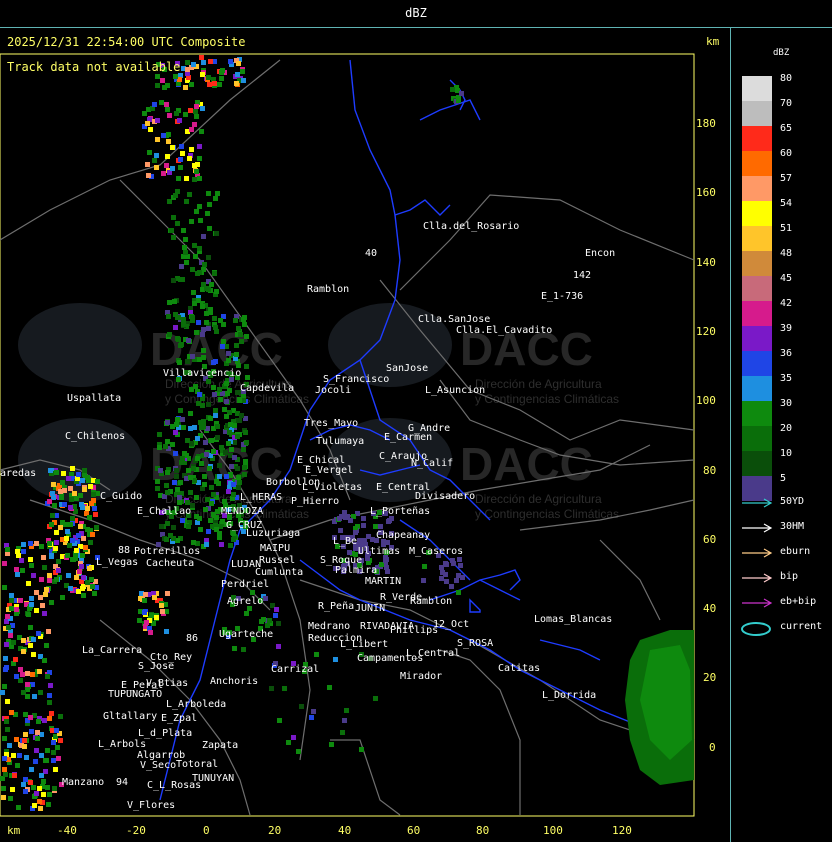 The height and width of the screenshot is (842, 832). Describe the element at coordinates (156, 666) in the screenshot. I see `place-label: S_Jose` at that location.